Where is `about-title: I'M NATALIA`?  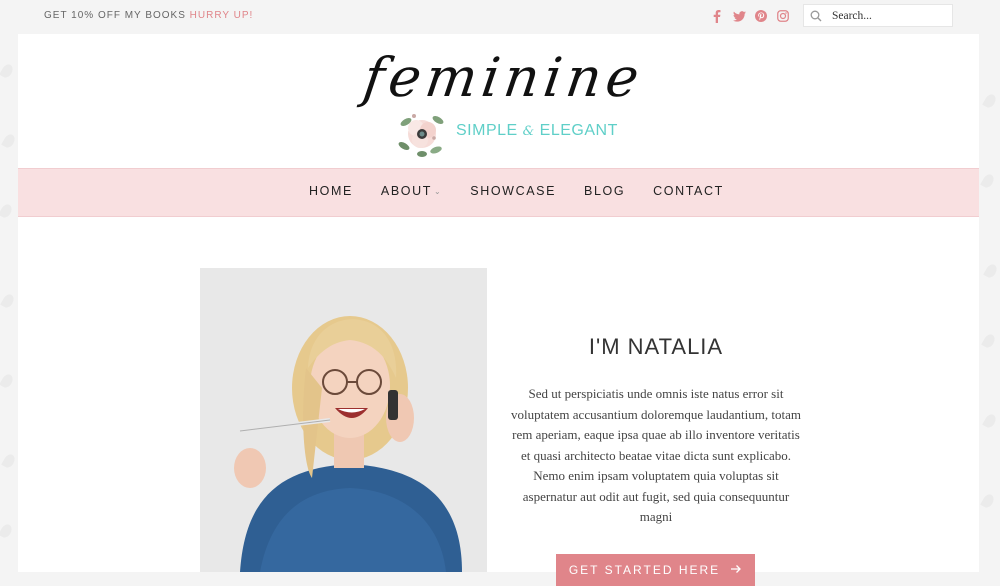 about-title: I'M NATALIA is located at coordinates (656, 346).